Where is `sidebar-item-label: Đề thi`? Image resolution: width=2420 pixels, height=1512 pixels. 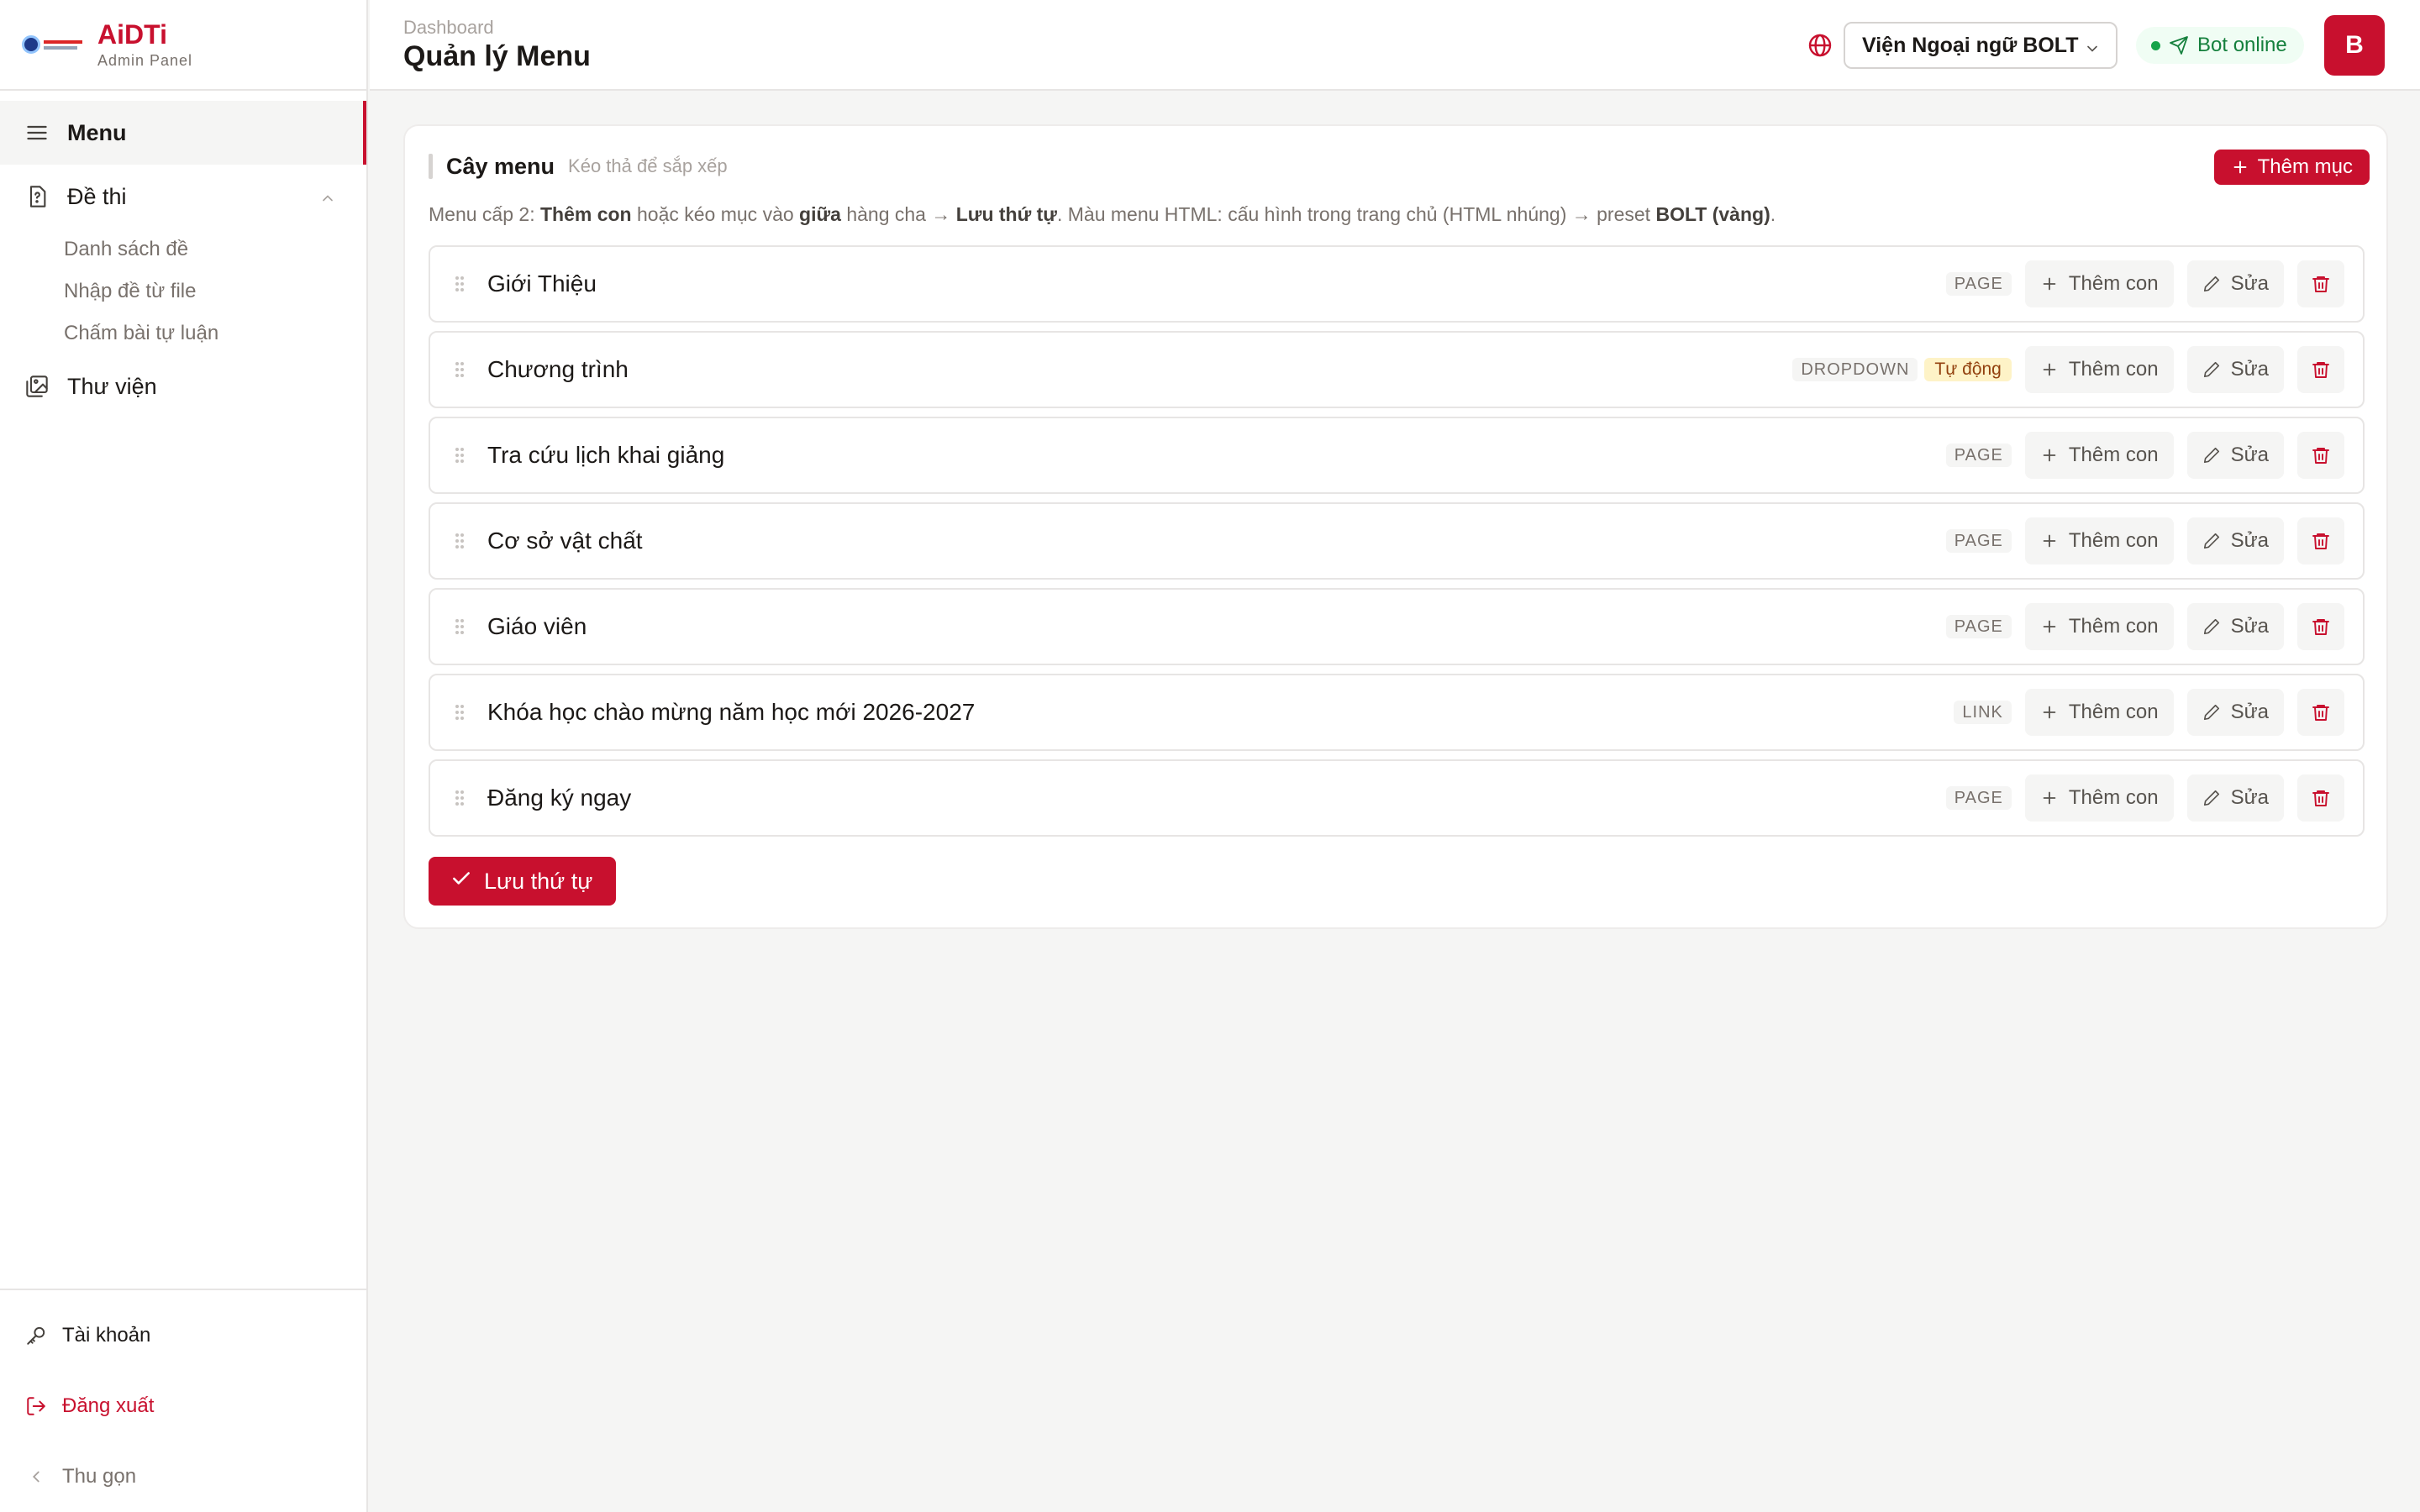
sidebar-item-label: Đề thi is located at coordinates (97, 196).